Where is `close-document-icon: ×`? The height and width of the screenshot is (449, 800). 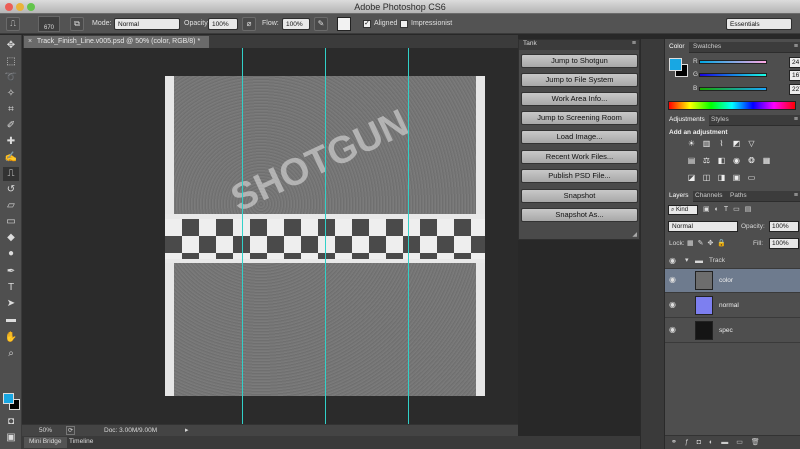
close-document-icon: × is located at coordinates (30, 41).